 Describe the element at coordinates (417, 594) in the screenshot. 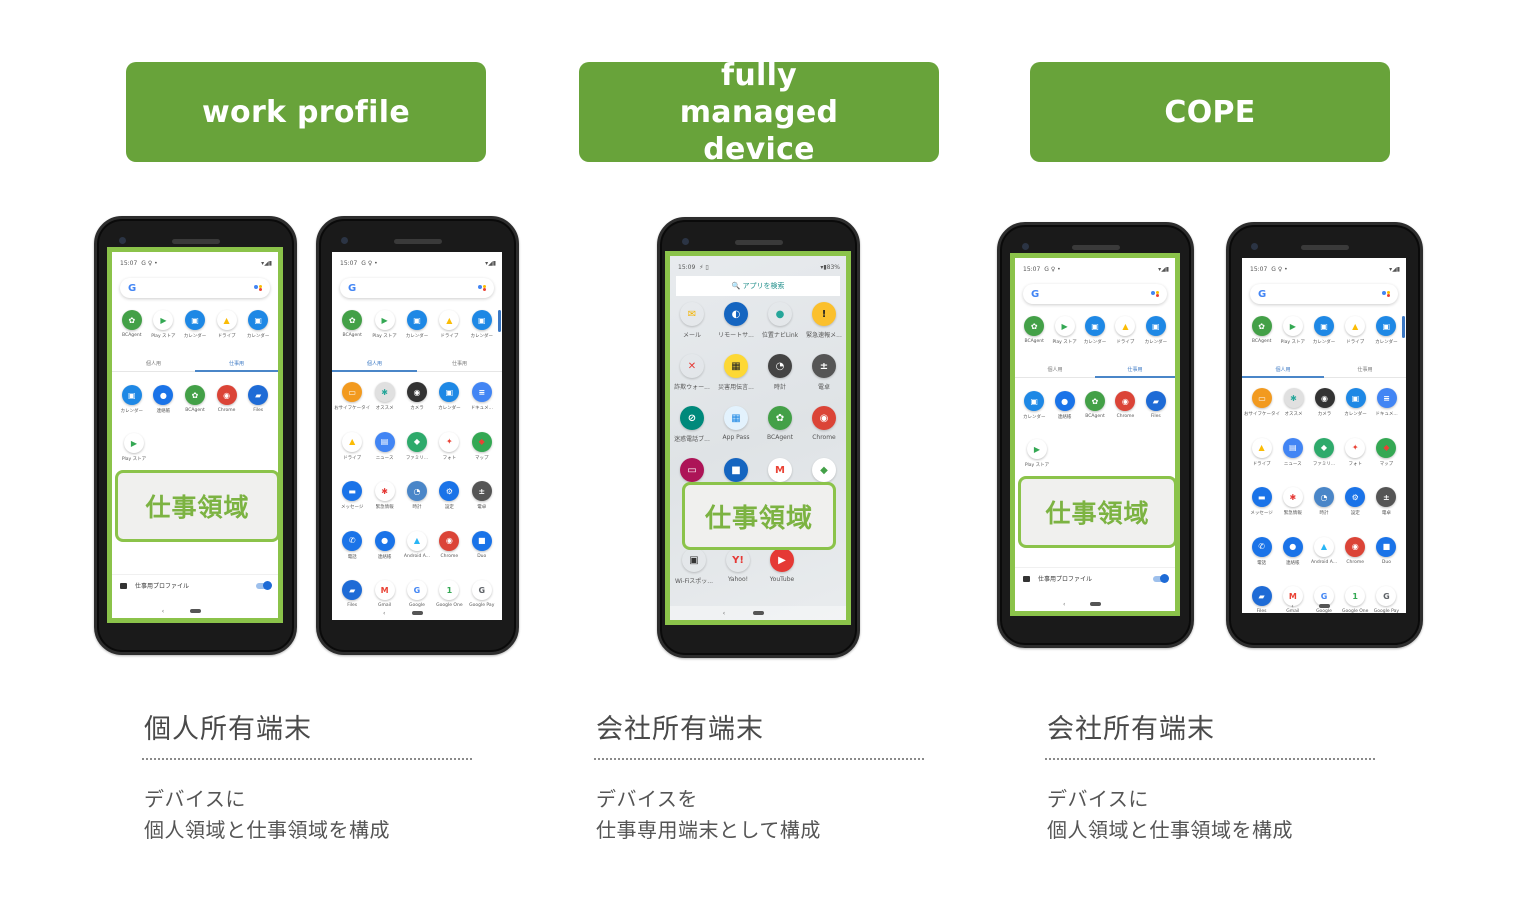

I see `app-launcher-item: G Google` at that location.